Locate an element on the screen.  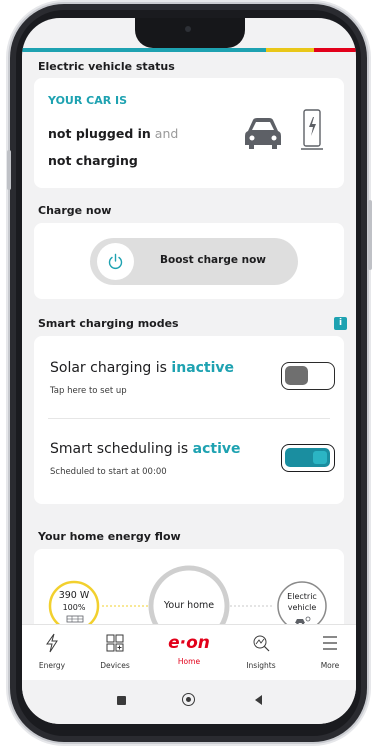
boost-power-knob is located at coordinates (115, 261).